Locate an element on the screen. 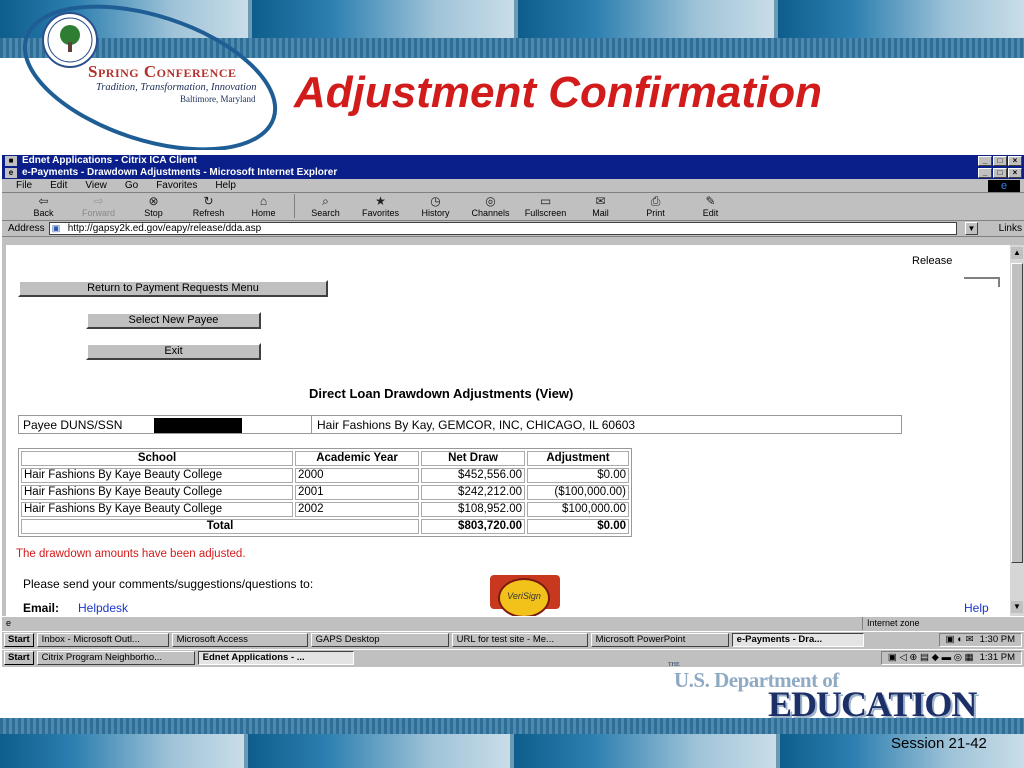 The image size is (1024, 768). favorites-button: ★ Favorites is located at coordinates (380, 207).